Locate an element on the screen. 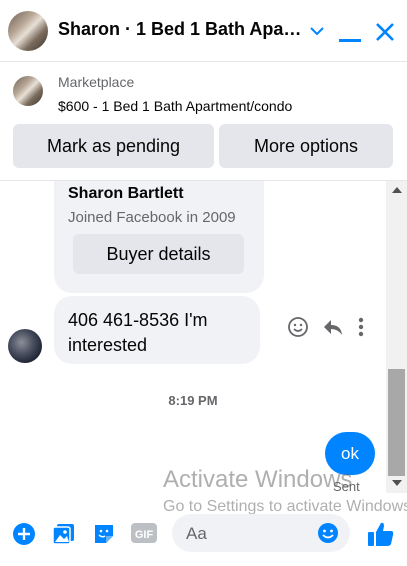 The width and height of the screenshot is (407, 566). message-timestamp: 8:19 PM is located at coordinates (193, 400).